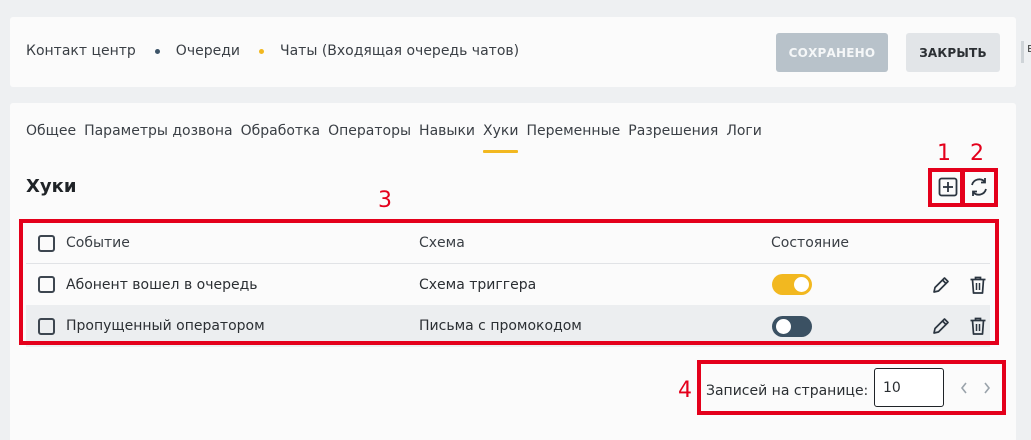 This screenshot has width=1031, height=440. What do you see at coordinates (208, 51) in the screenshot?
I see `breadcrumb-queues: Очереди` at bounding box center [208, 51].